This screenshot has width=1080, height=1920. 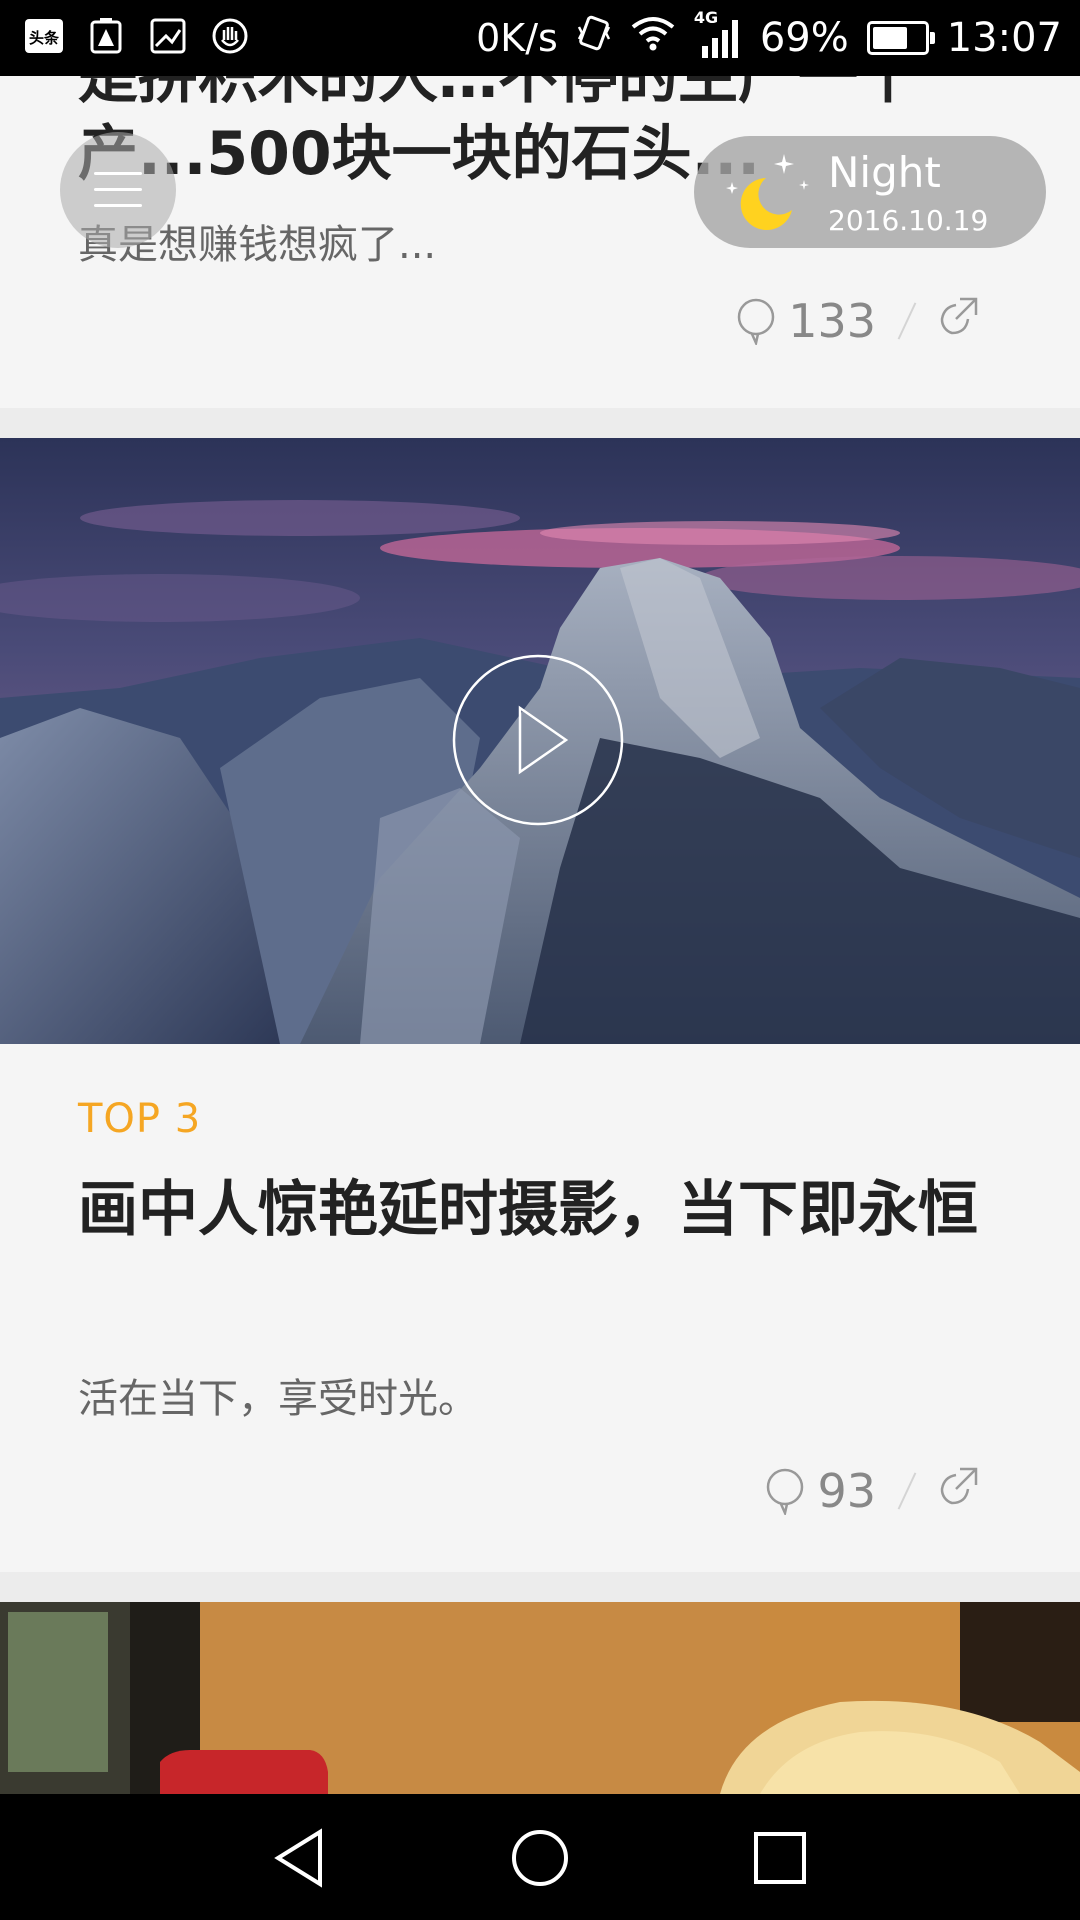 I want to click on play-icon, so click(x=538, y=740).